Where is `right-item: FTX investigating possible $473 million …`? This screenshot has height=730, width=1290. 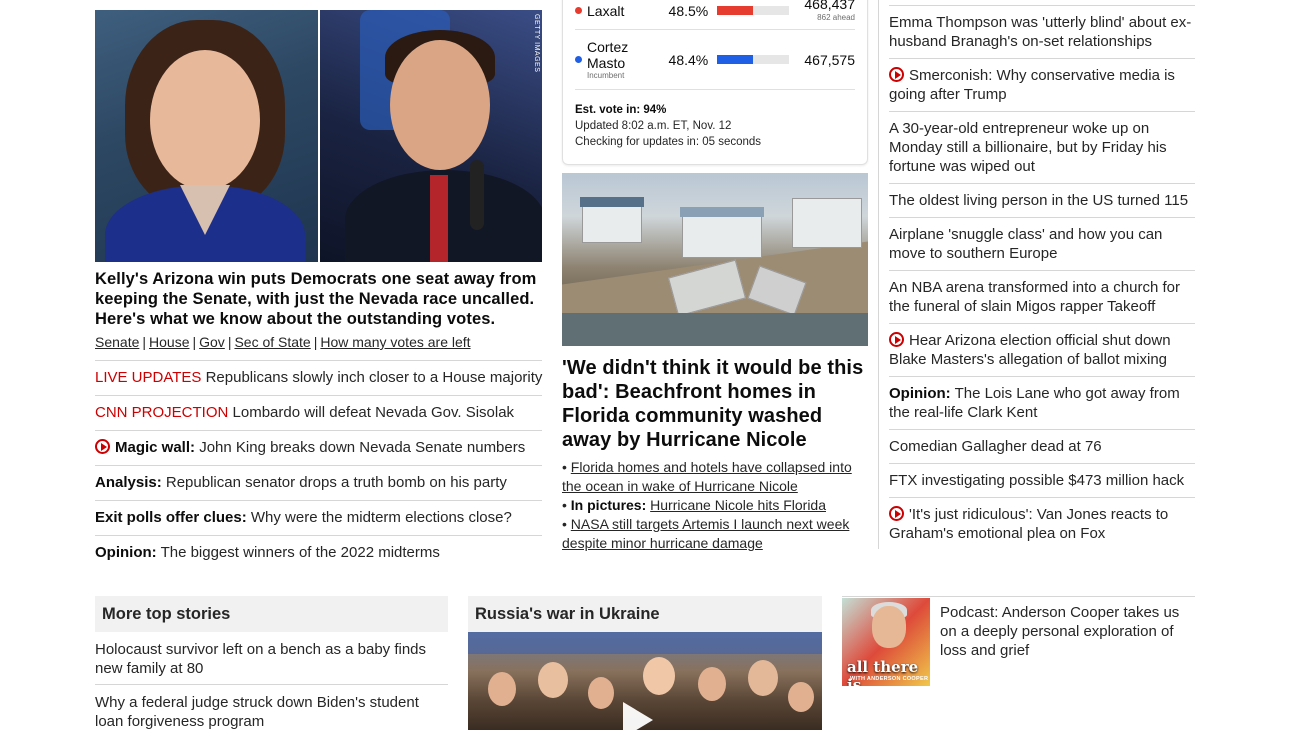 right-item: FTX investigating possible $473 million … is located at coordinates (1042, 481).